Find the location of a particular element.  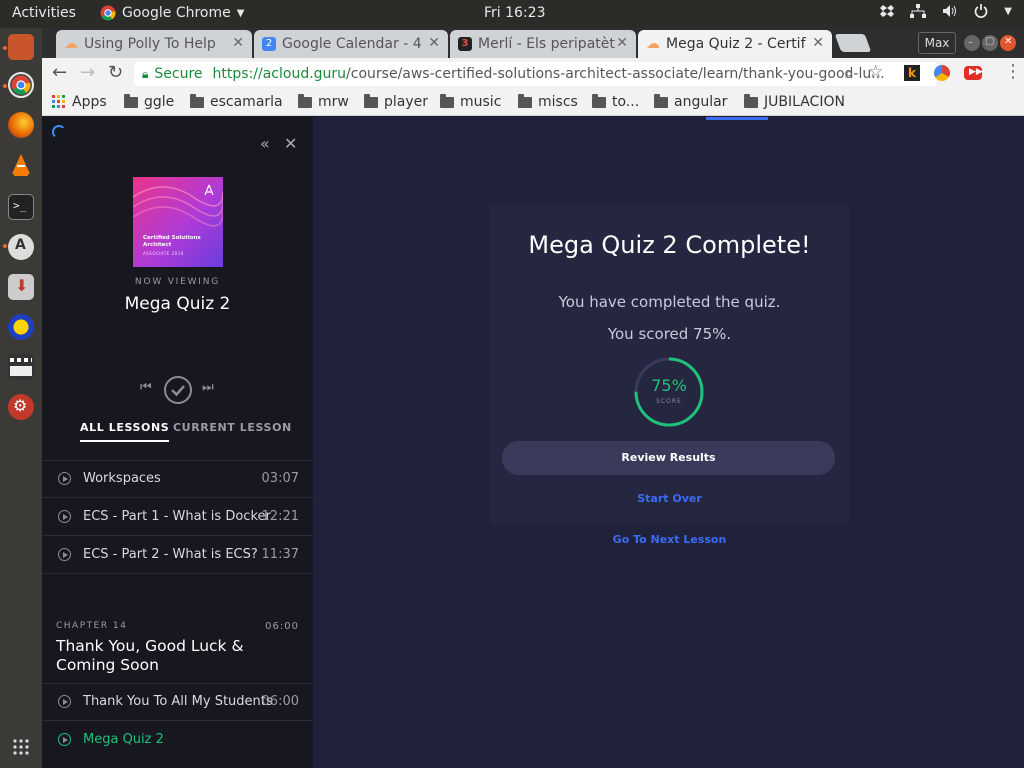

chapter-title-line: Coming Soon is located at coordinates (107, 665).